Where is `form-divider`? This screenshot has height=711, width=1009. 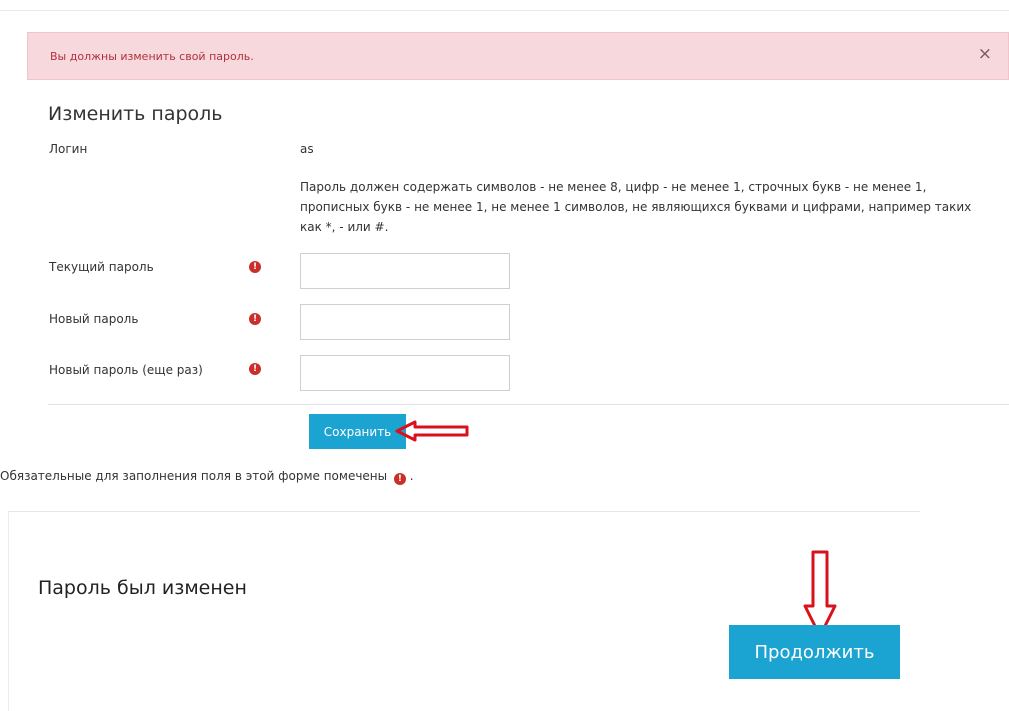 form-divider is located at coordinates (528, 404).